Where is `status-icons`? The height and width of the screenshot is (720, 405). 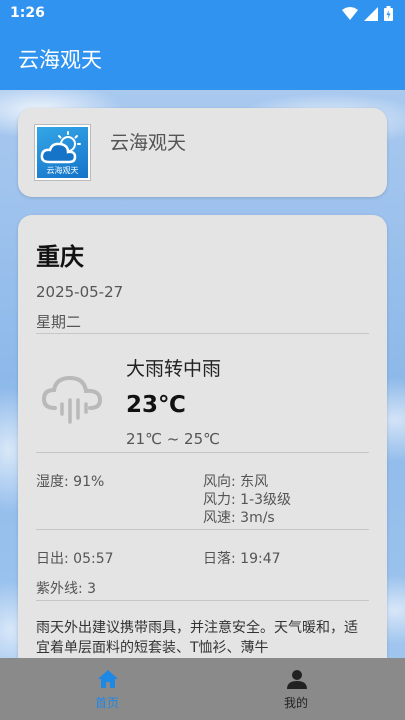
status-icons is located at coordinates (367, 13).